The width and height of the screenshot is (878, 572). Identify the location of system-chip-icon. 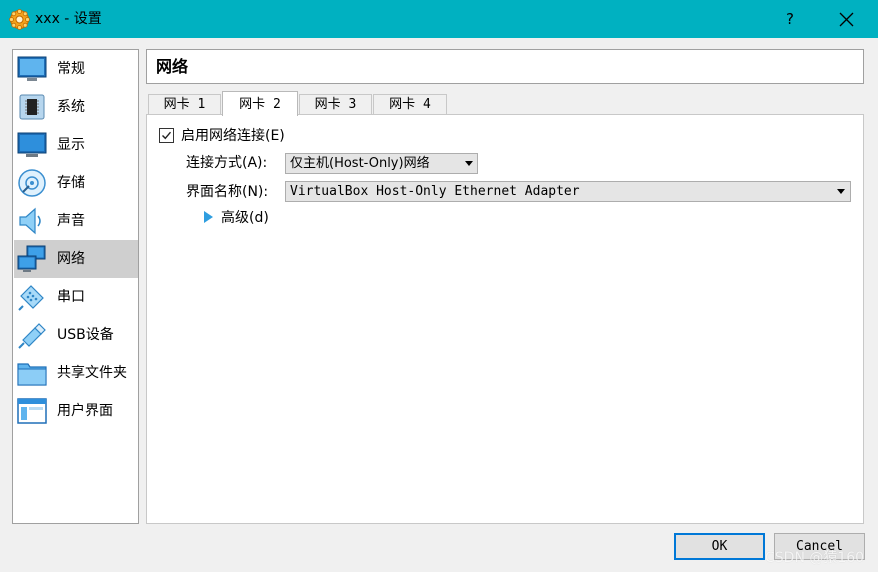
(32, 107).